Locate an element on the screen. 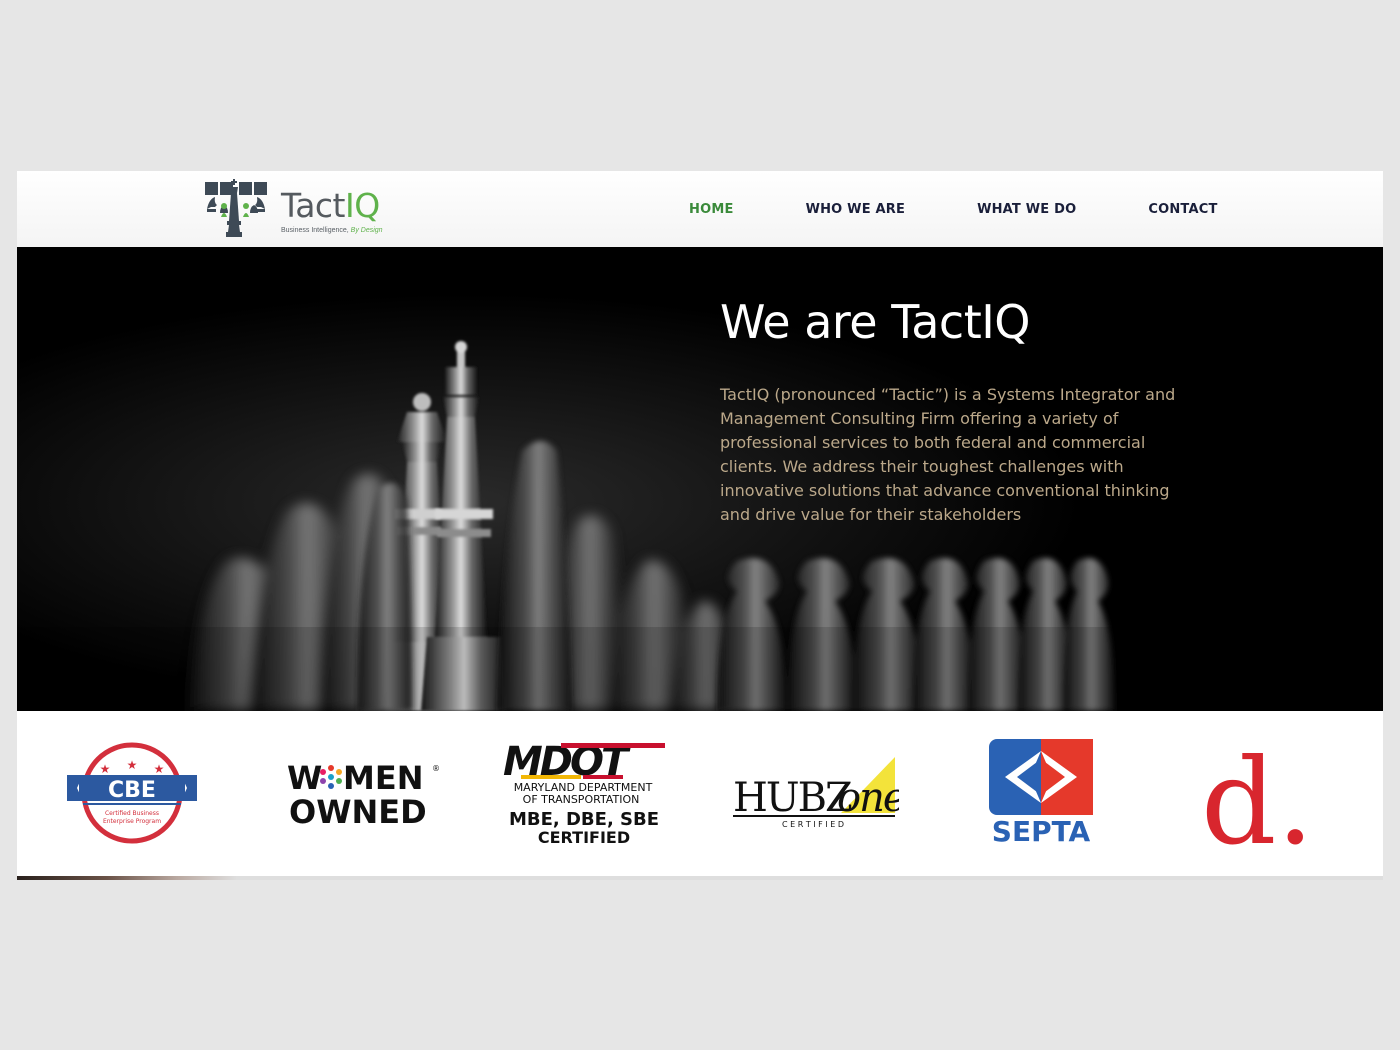  cbe-subtext-1: Certified Business is located at coordinates (132, 813).